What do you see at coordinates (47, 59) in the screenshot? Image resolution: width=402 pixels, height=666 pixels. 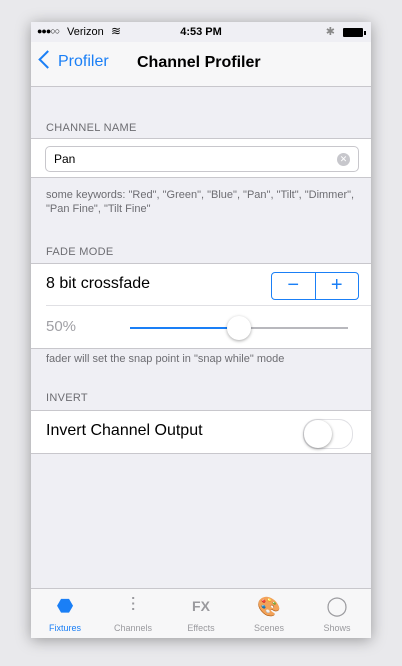 I see `chevron-left-icon` at bounding box center [47, 59].